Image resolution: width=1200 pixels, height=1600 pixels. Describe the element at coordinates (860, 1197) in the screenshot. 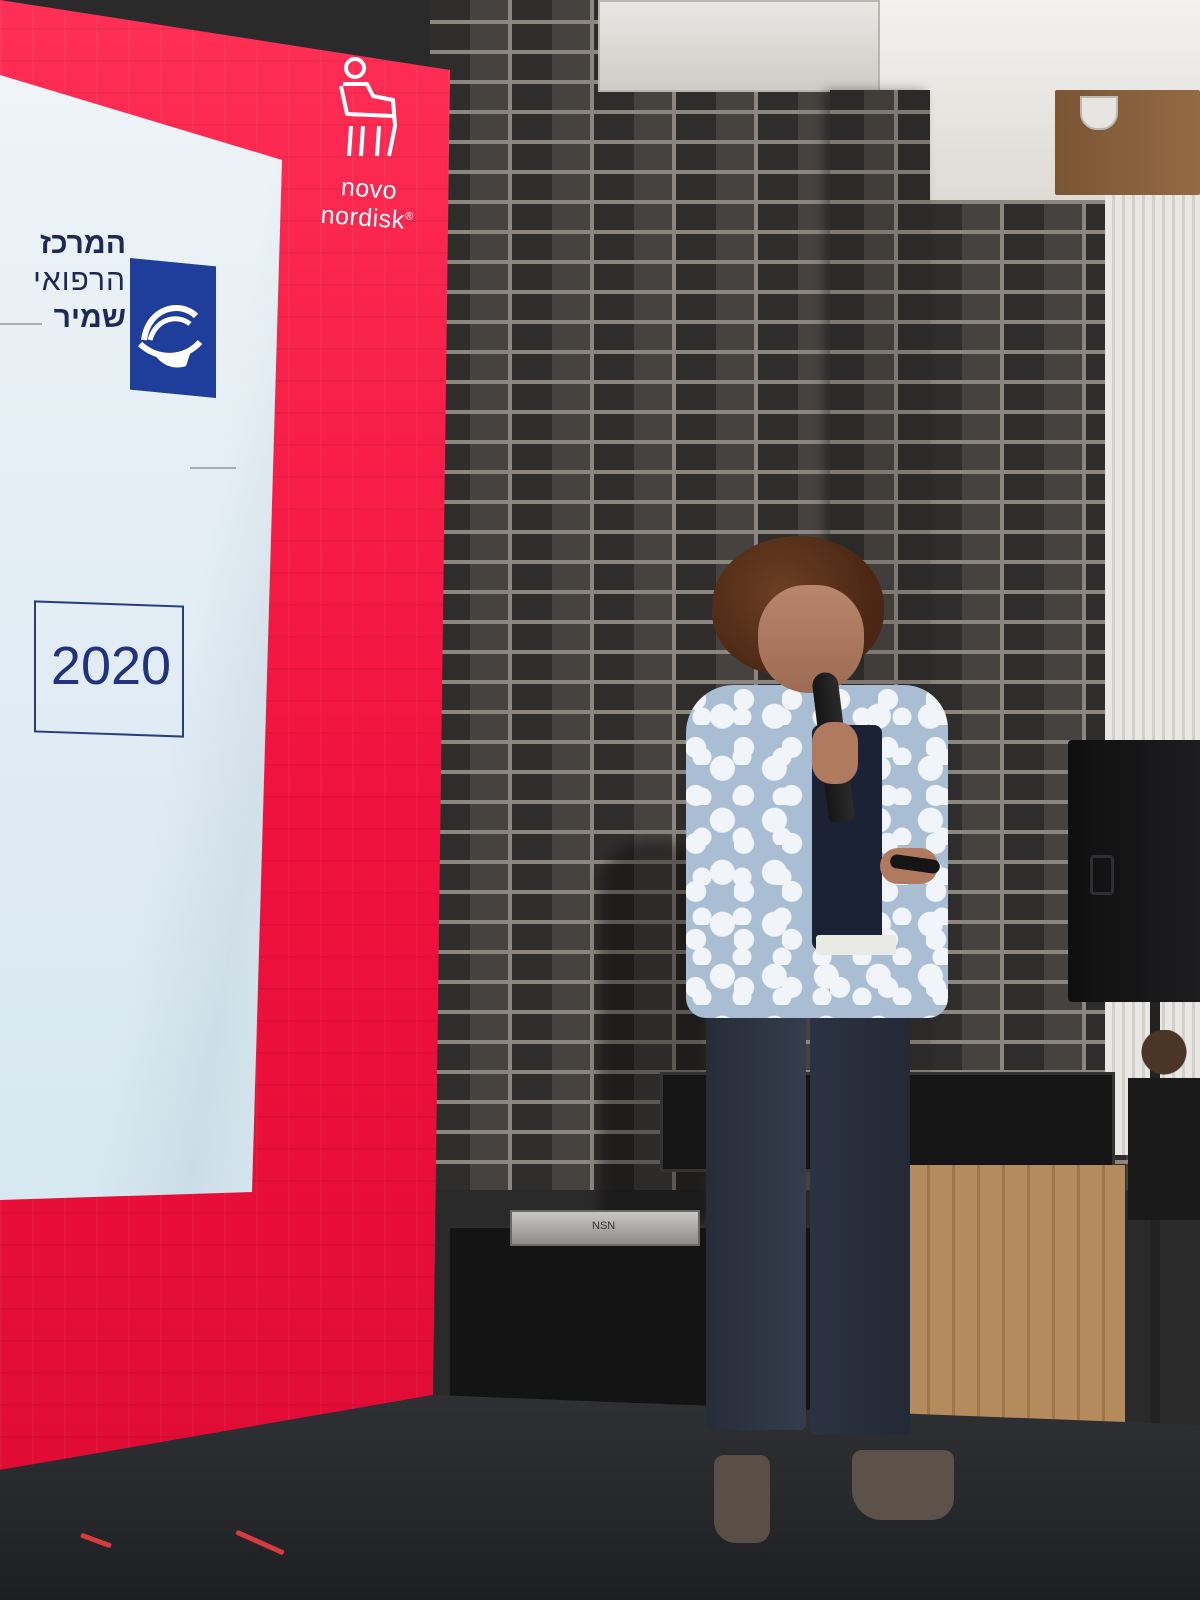

I see `presenter-right-leg` at that location.